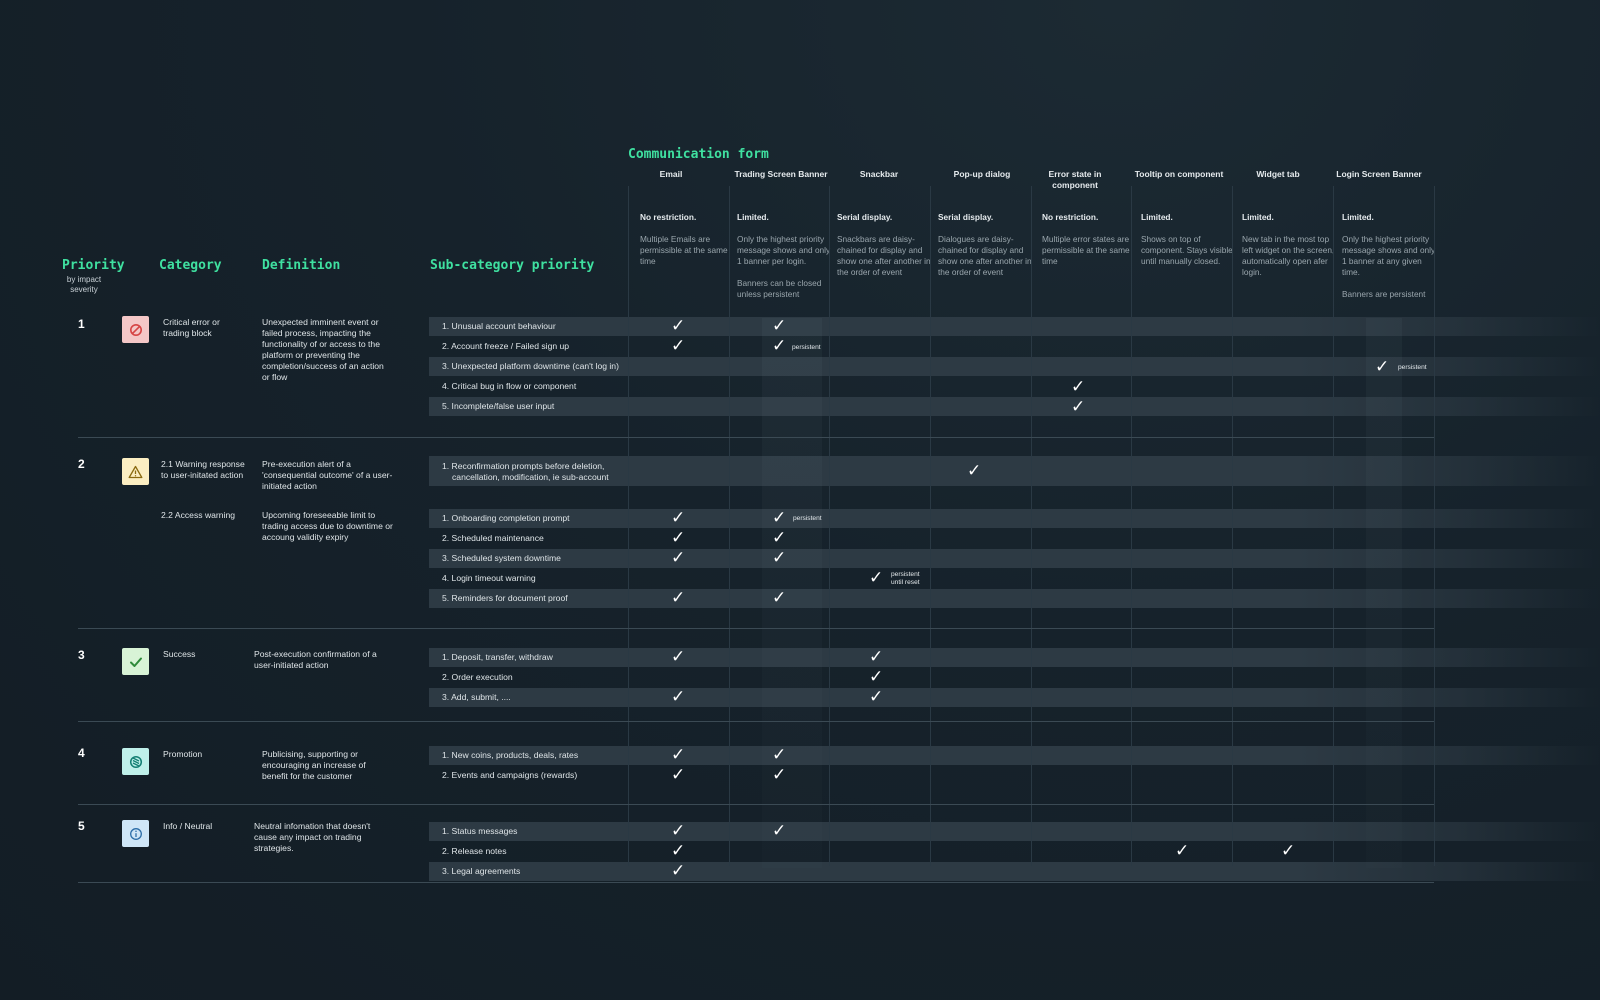  Describe the element at coordinates (301, 265) in the screenshot. I see `definition-header: Definition` at that location.